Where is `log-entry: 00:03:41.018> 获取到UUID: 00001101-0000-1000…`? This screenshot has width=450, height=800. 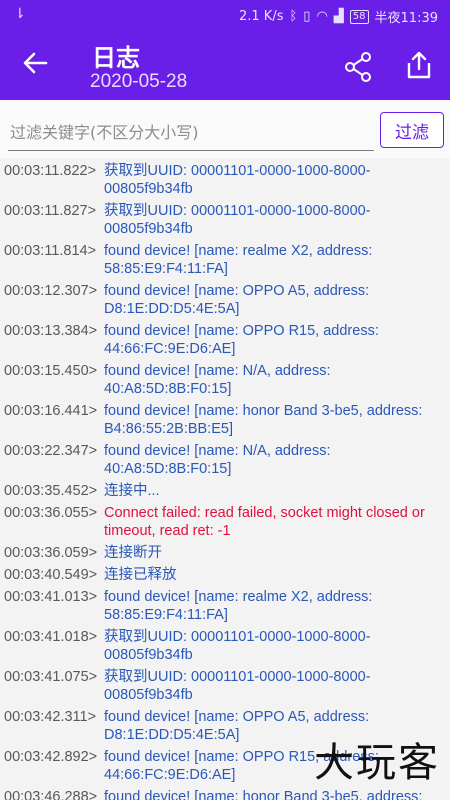
log-entry: 00:03:41.018> 获取到UUID: 00001101-0000-1000… is located at coordinates (225, 646).